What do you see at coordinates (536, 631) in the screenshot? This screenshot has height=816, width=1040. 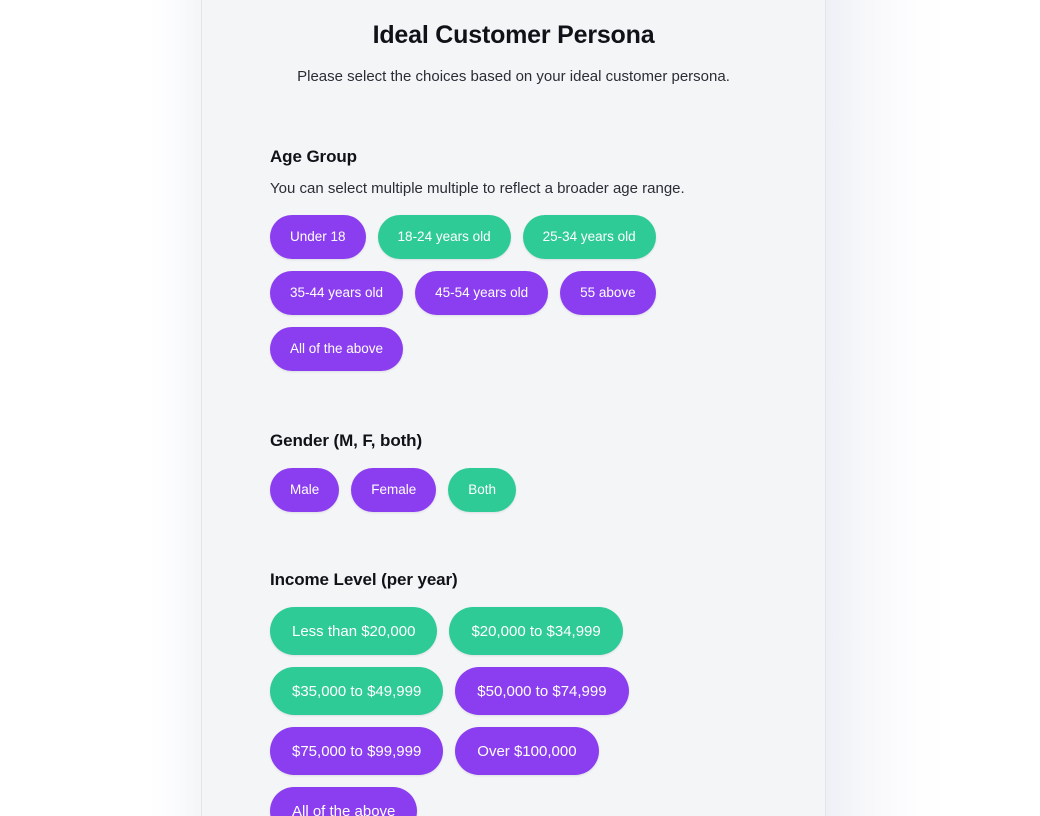 I see `option-pill: $20,000 to $34,999` at bounding box center [536, 631].